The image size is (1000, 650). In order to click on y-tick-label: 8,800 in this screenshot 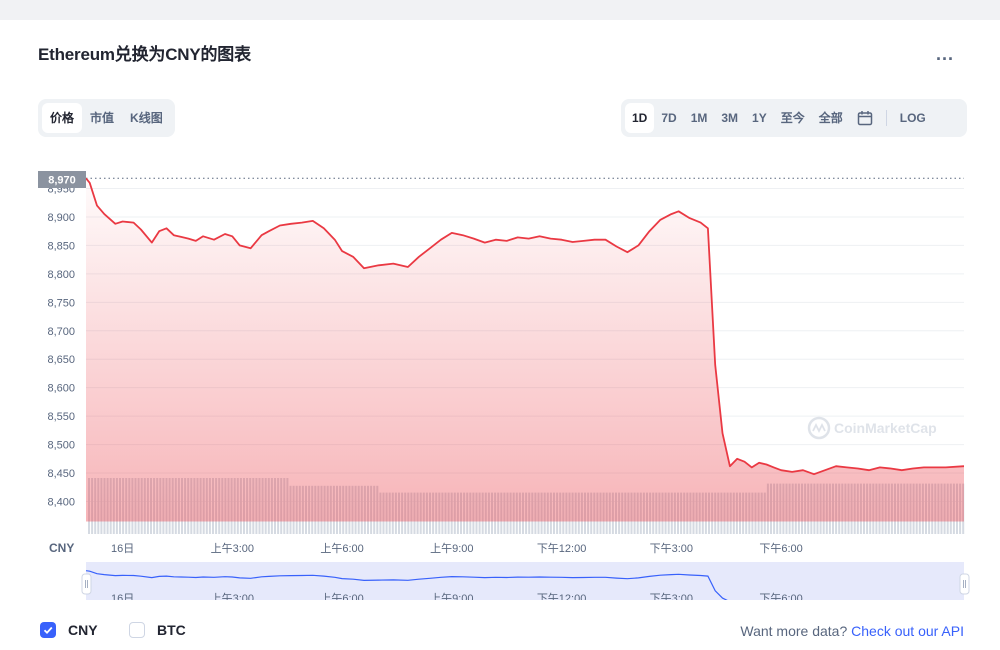, I will do `click(61, 275)`.